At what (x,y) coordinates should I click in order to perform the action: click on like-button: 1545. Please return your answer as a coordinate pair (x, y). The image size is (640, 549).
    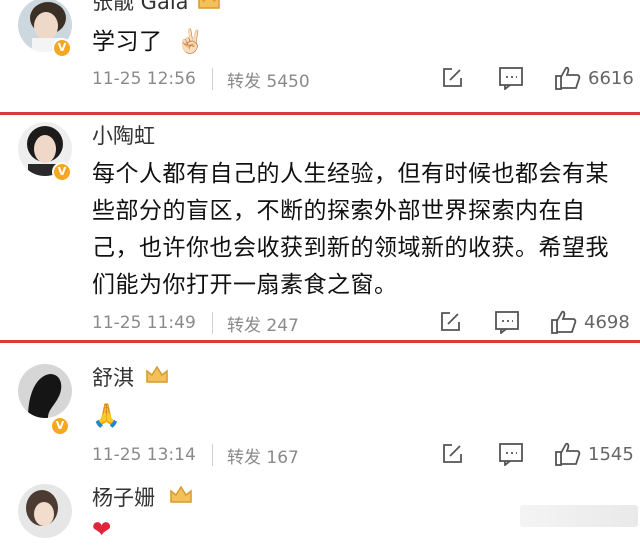
    Looking at the image, I should click on (594, 454).